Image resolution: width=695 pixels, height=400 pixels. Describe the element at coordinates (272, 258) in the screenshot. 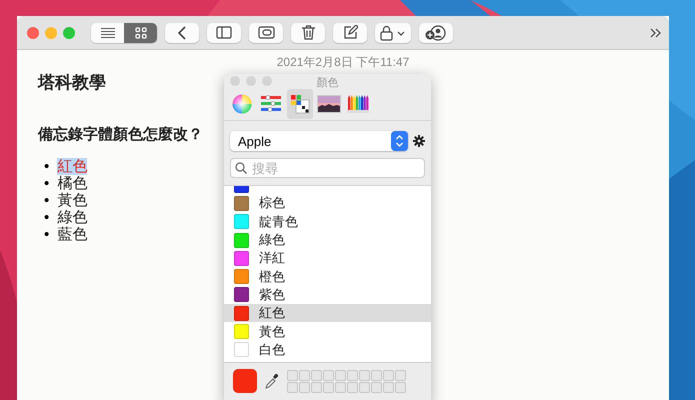

I see `color-name: 洋紅` at that location.